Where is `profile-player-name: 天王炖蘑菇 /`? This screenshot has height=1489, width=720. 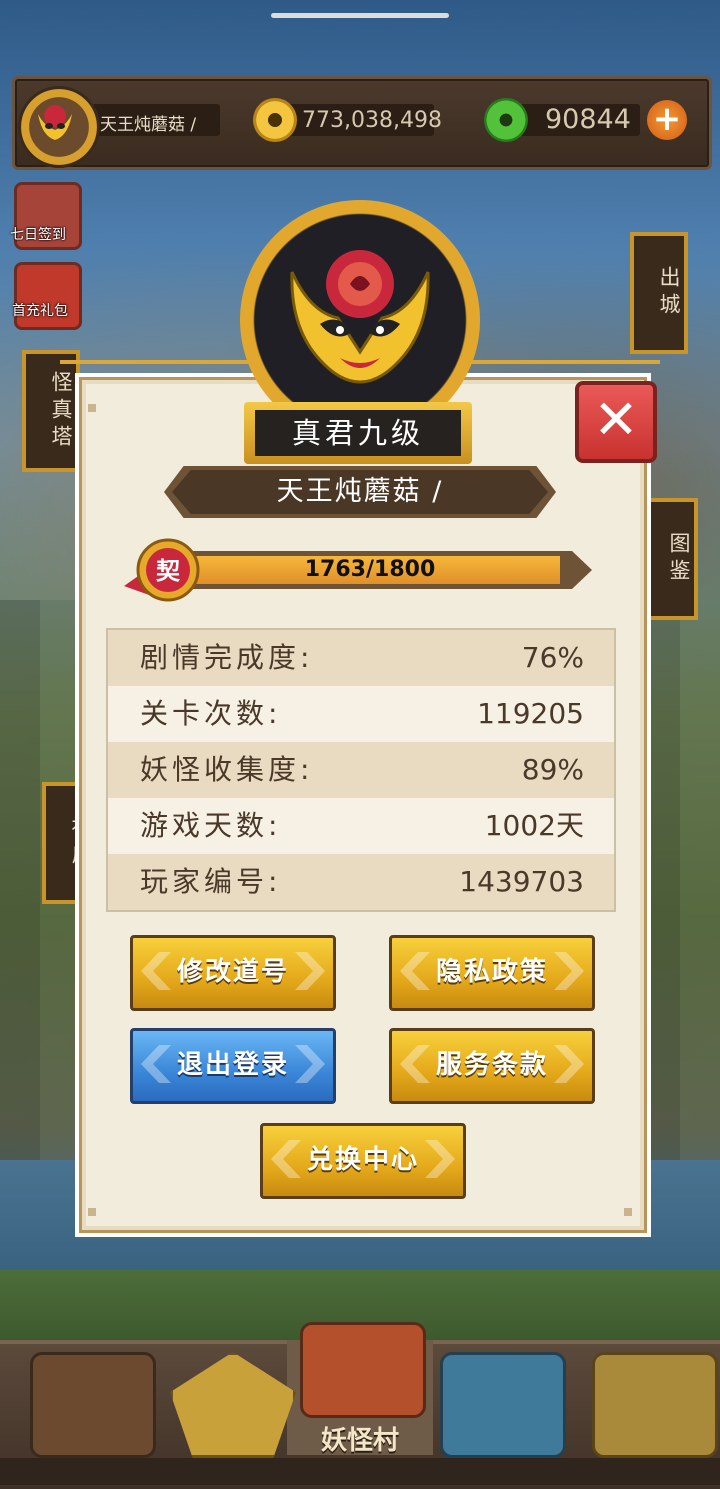
profile-player-name: 天王炖蘑菇 / is located at coordinates (360, 491).